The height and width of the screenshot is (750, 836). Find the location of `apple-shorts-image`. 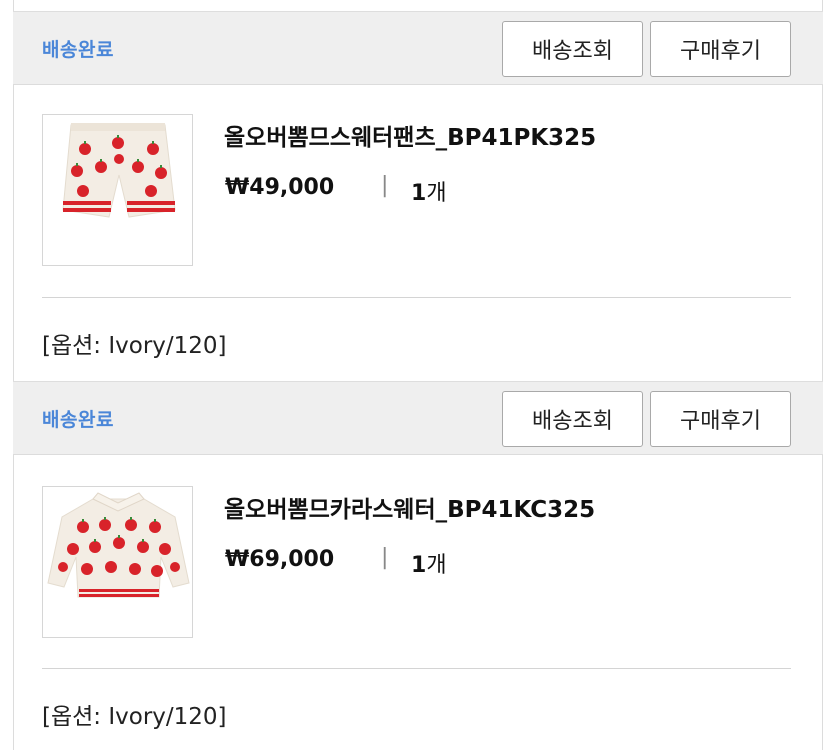

apple-shorts-image is located at coordinates (119, 170).